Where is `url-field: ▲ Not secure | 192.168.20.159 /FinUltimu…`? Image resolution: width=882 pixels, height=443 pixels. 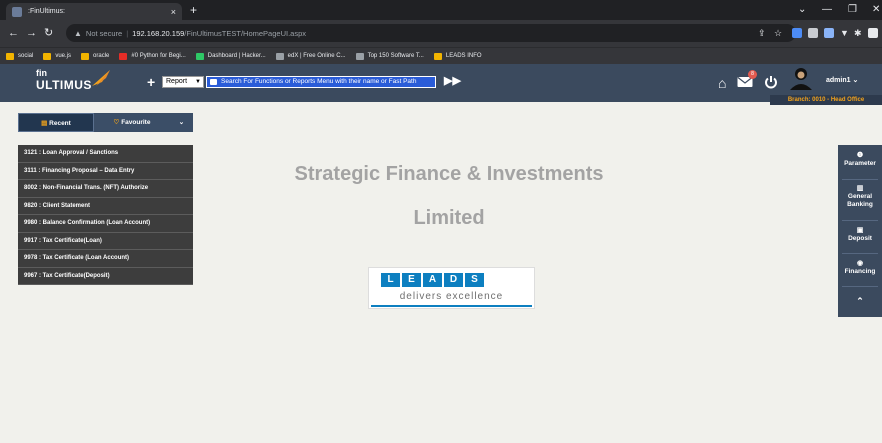
url-field: ▲ Not secure | 192.168.20.159 /FinUltimu… is located at coordinates (431, 33).